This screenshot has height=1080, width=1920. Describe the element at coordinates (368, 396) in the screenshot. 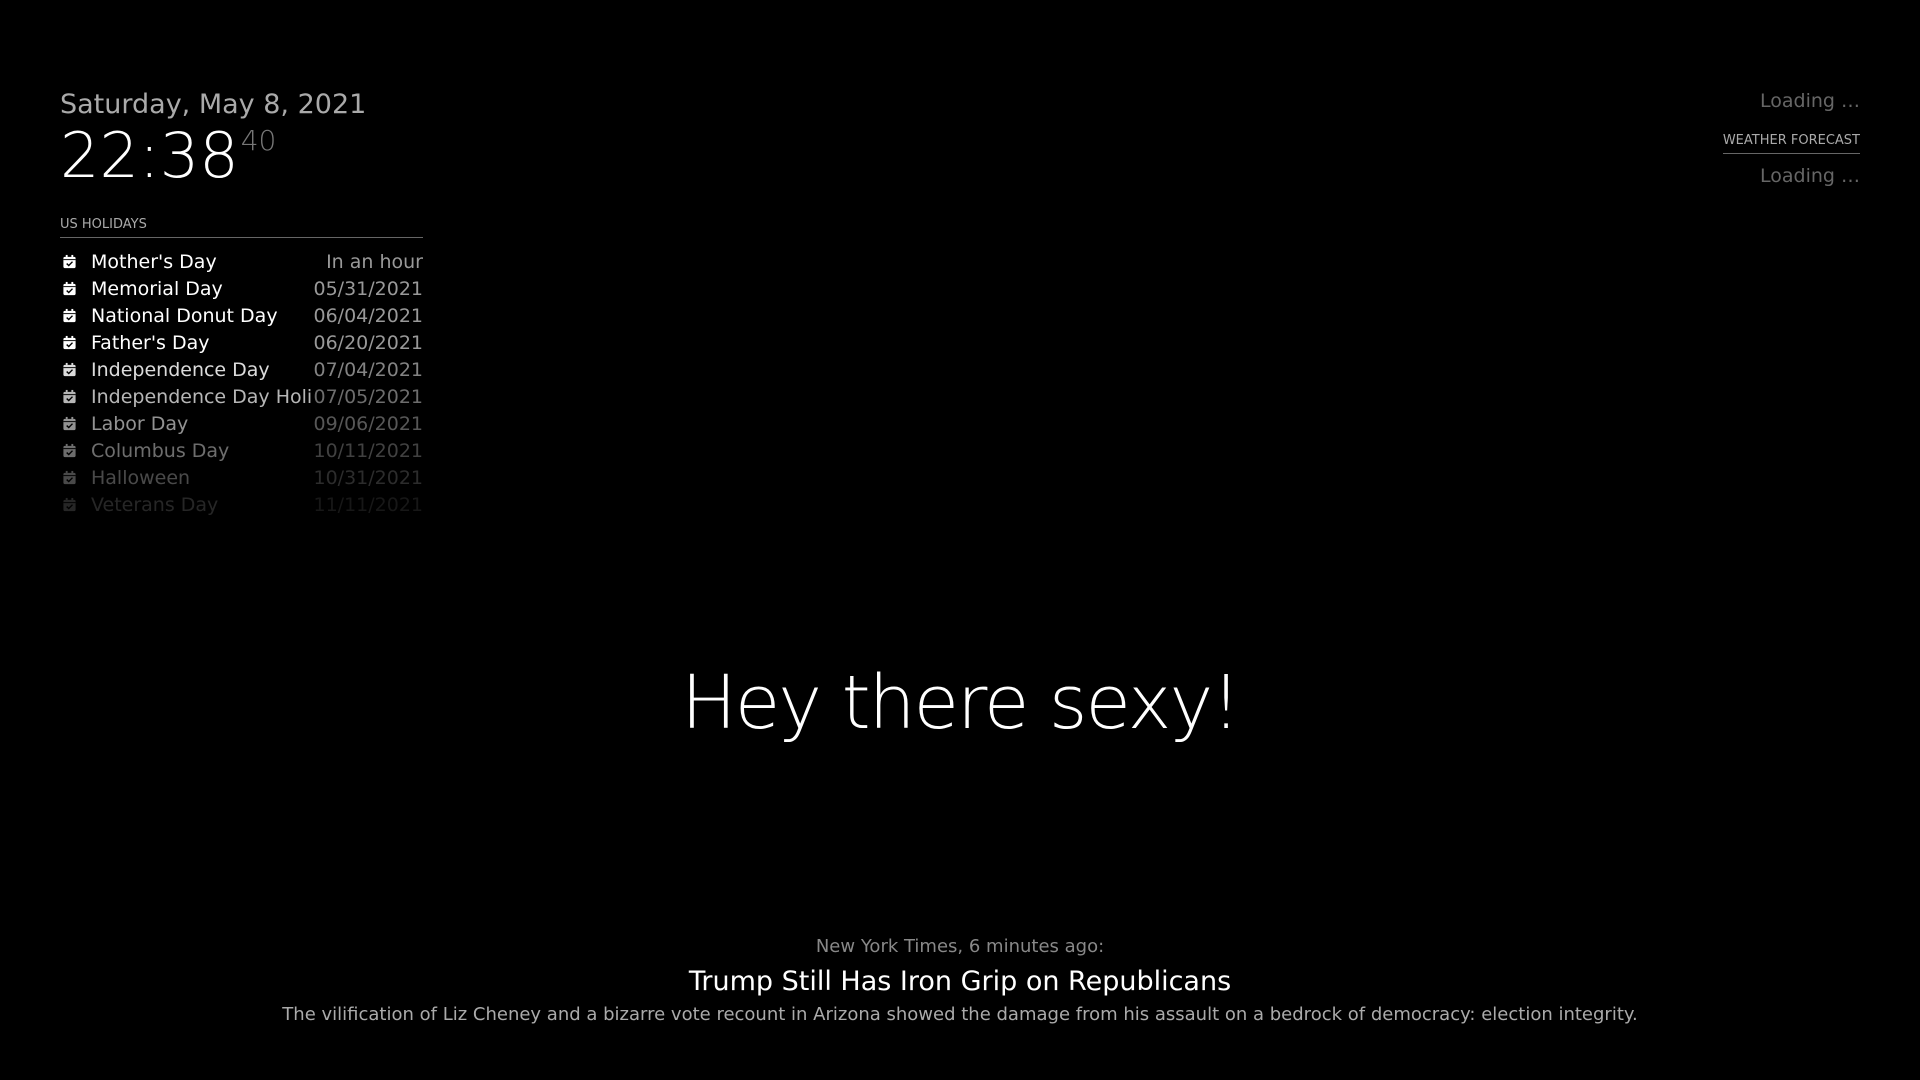

I see `calendar-event-time: 07/05/2021` at that location.